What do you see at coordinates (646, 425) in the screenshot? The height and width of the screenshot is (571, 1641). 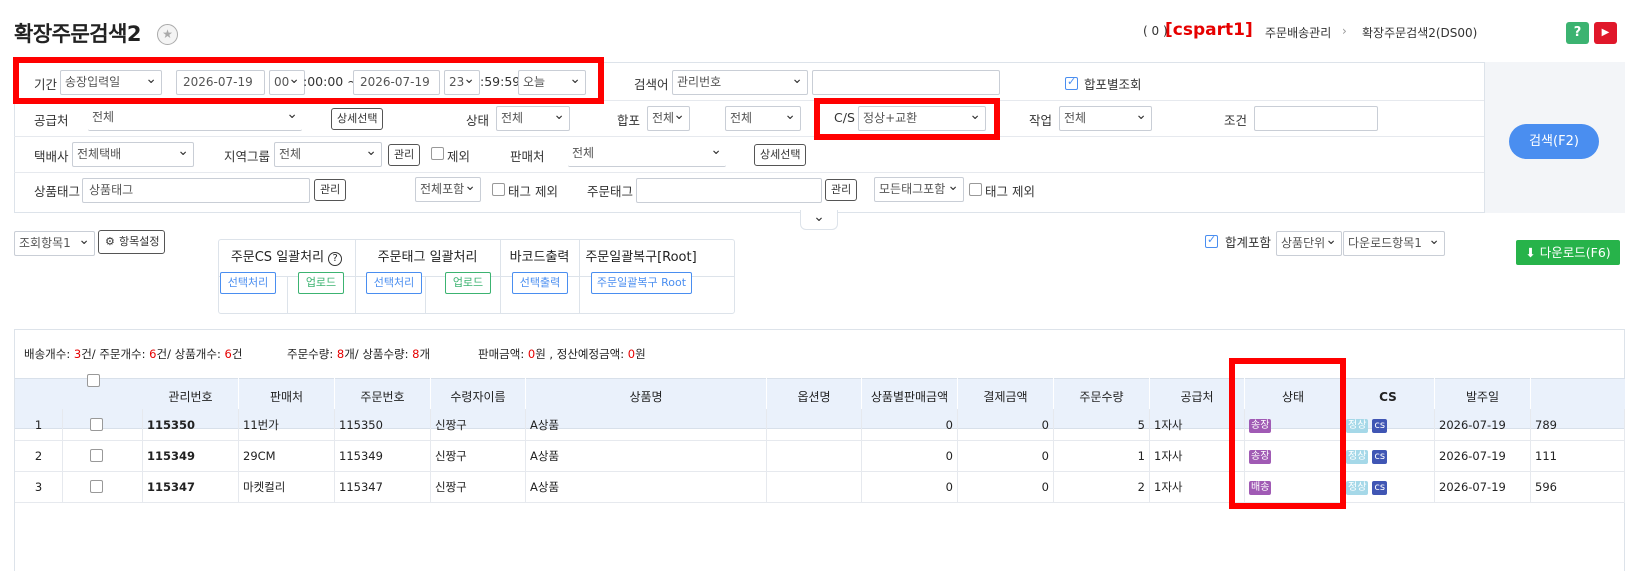 I see `cell-product: A상품` at bounding box center [646, 425].